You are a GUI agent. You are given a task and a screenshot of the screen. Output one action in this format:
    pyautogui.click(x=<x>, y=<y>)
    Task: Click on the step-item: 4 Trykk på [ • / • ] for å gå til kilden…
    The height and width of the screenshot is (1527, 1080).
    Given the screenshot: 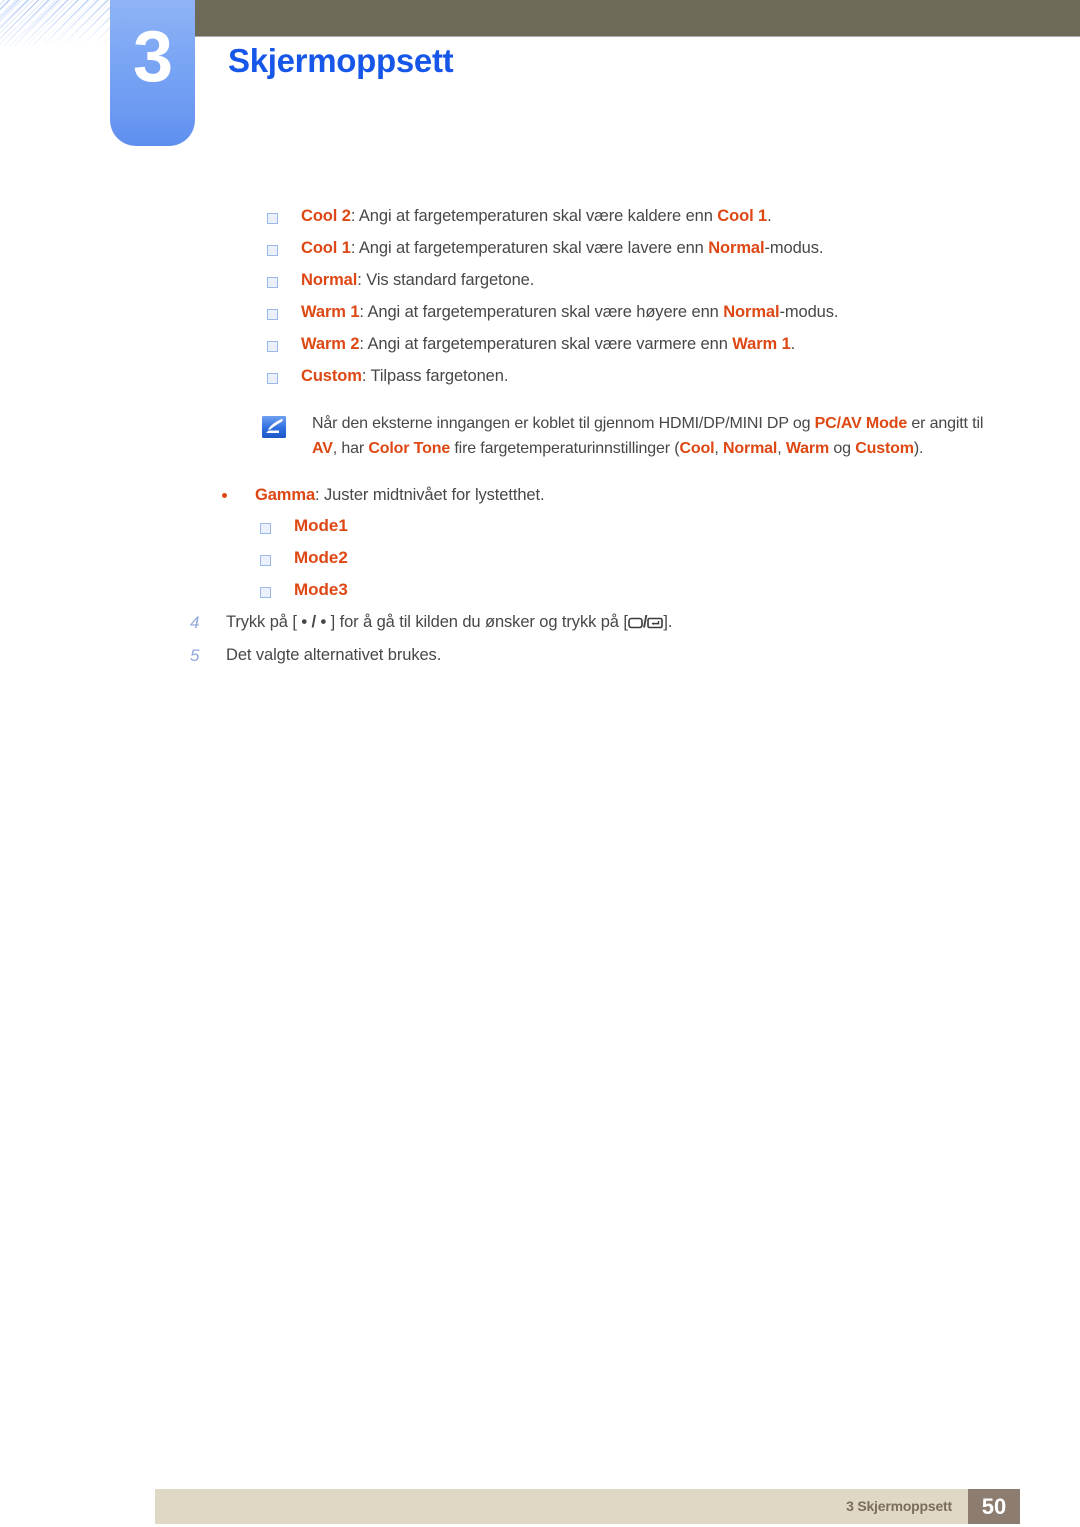 What is the action you would take?
    pyautogui.click(x=635, y=623)
    